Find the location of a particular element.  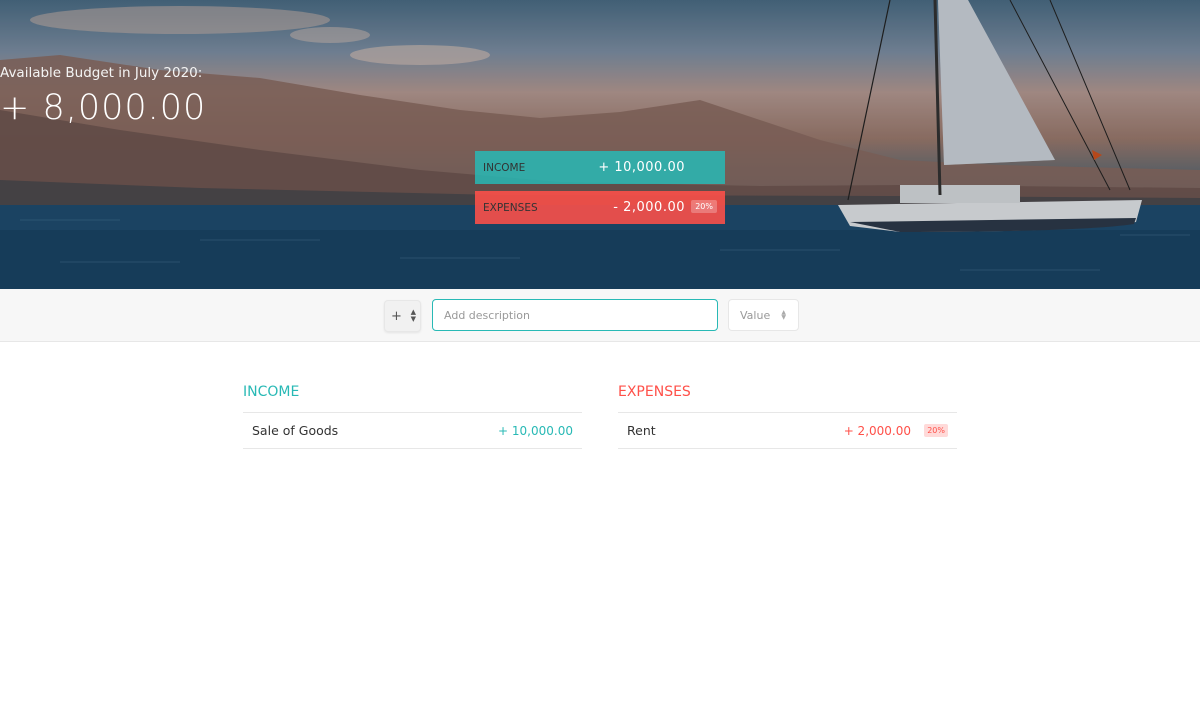

value-input-placeholder: Value is located at coordinates (755, 315).